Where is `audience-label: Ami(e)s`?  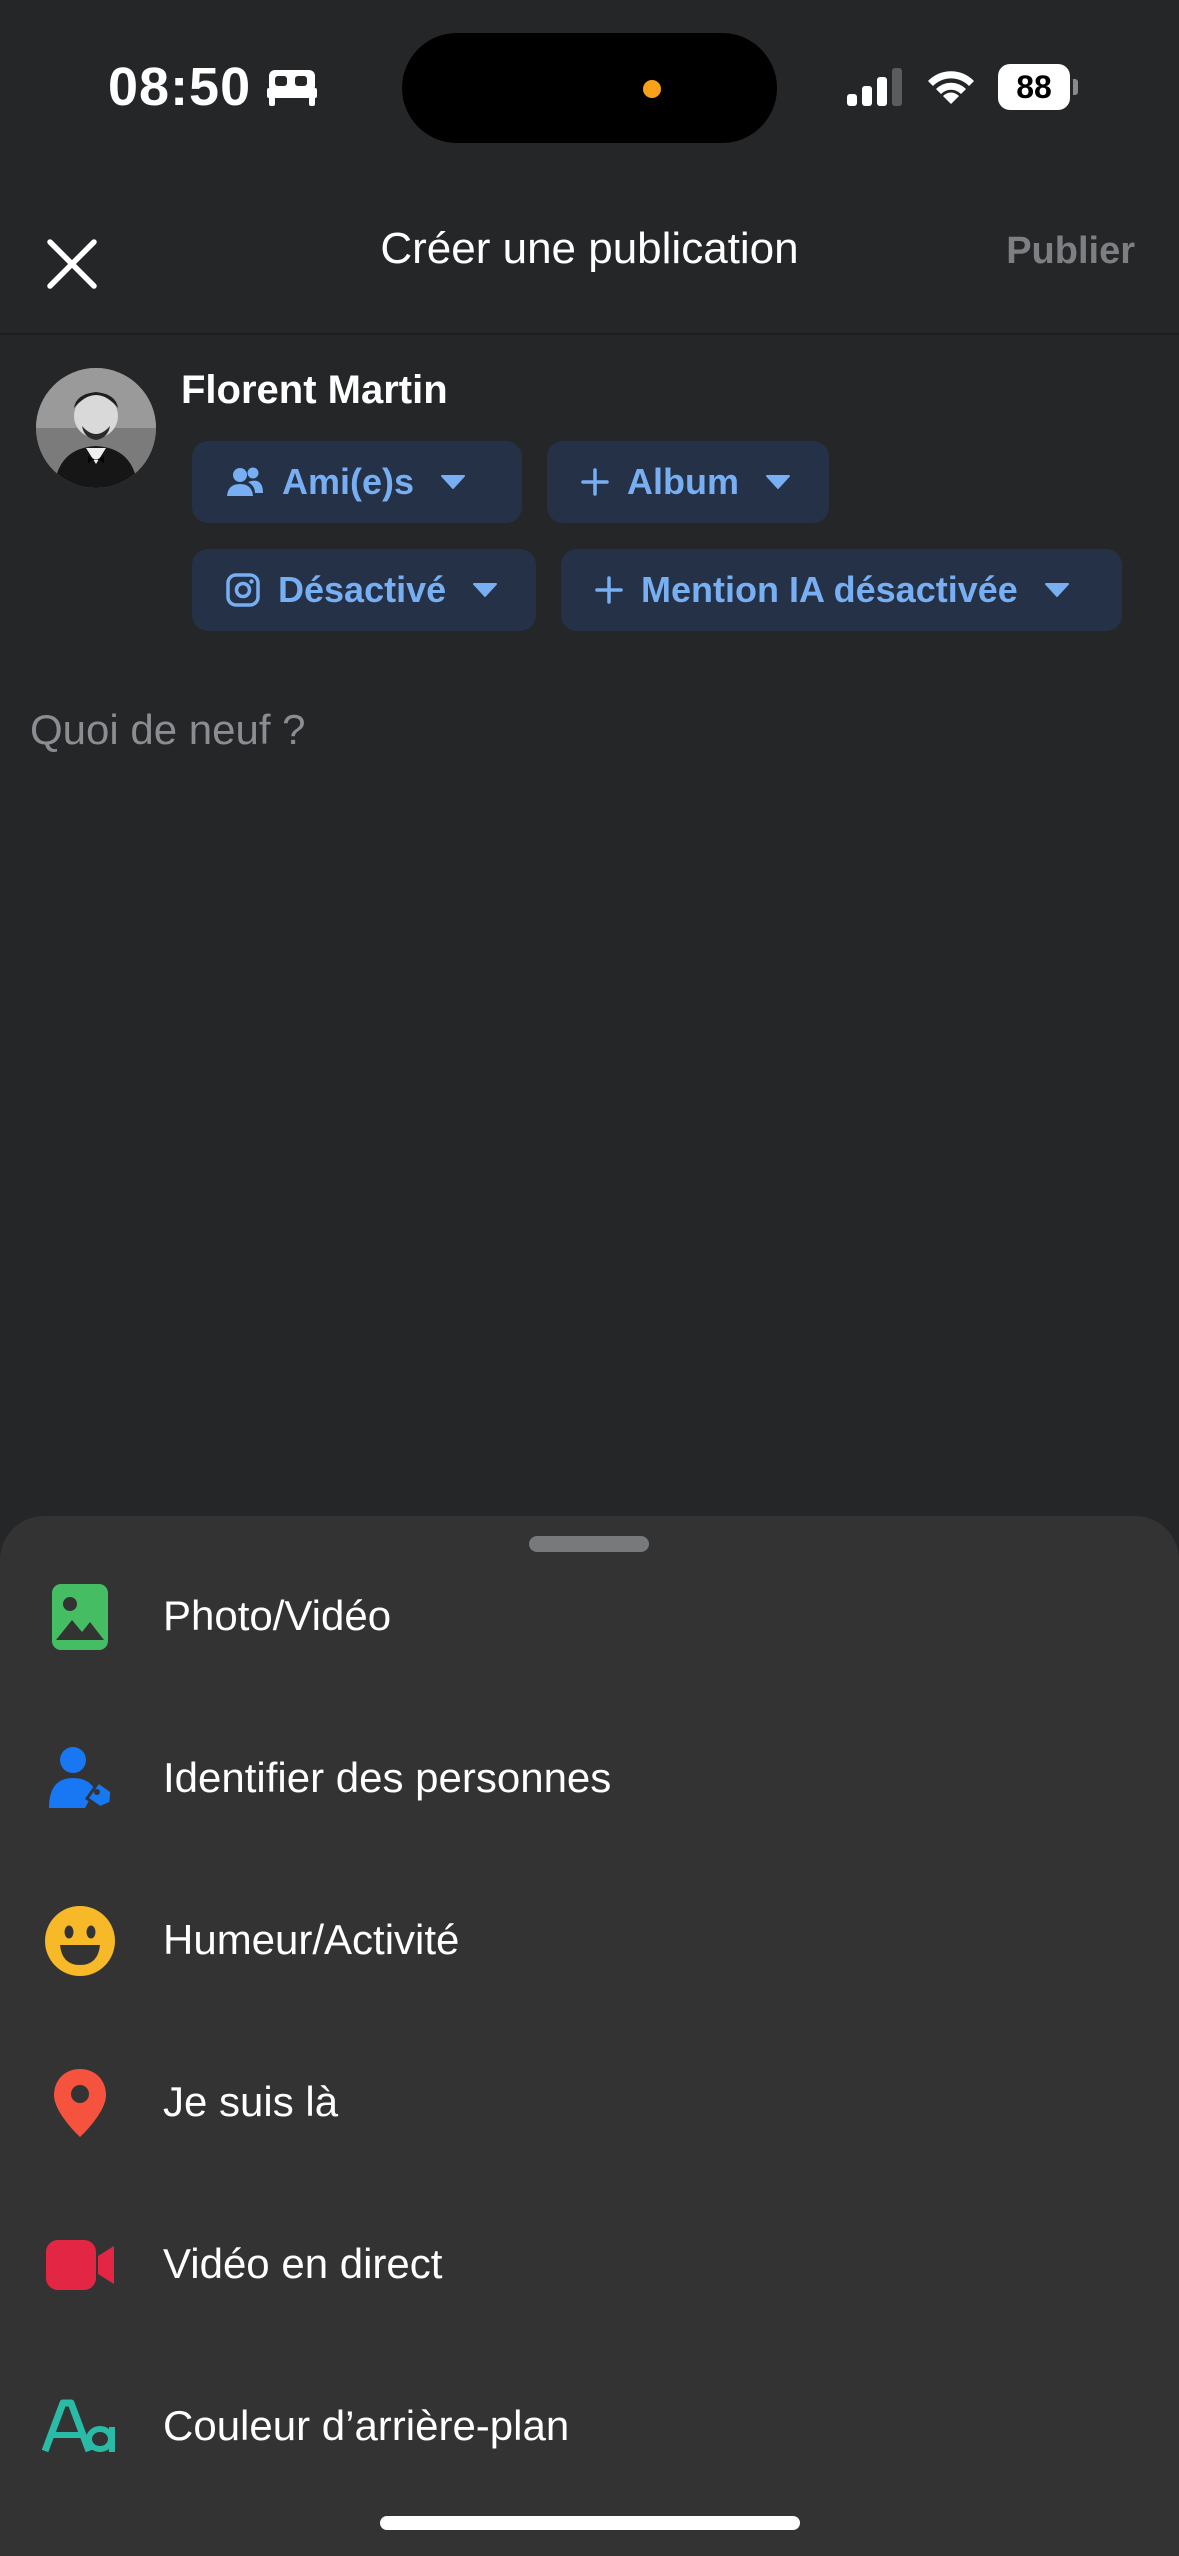
audience-label: Ami(e)s is located at coordinates (348, 481).